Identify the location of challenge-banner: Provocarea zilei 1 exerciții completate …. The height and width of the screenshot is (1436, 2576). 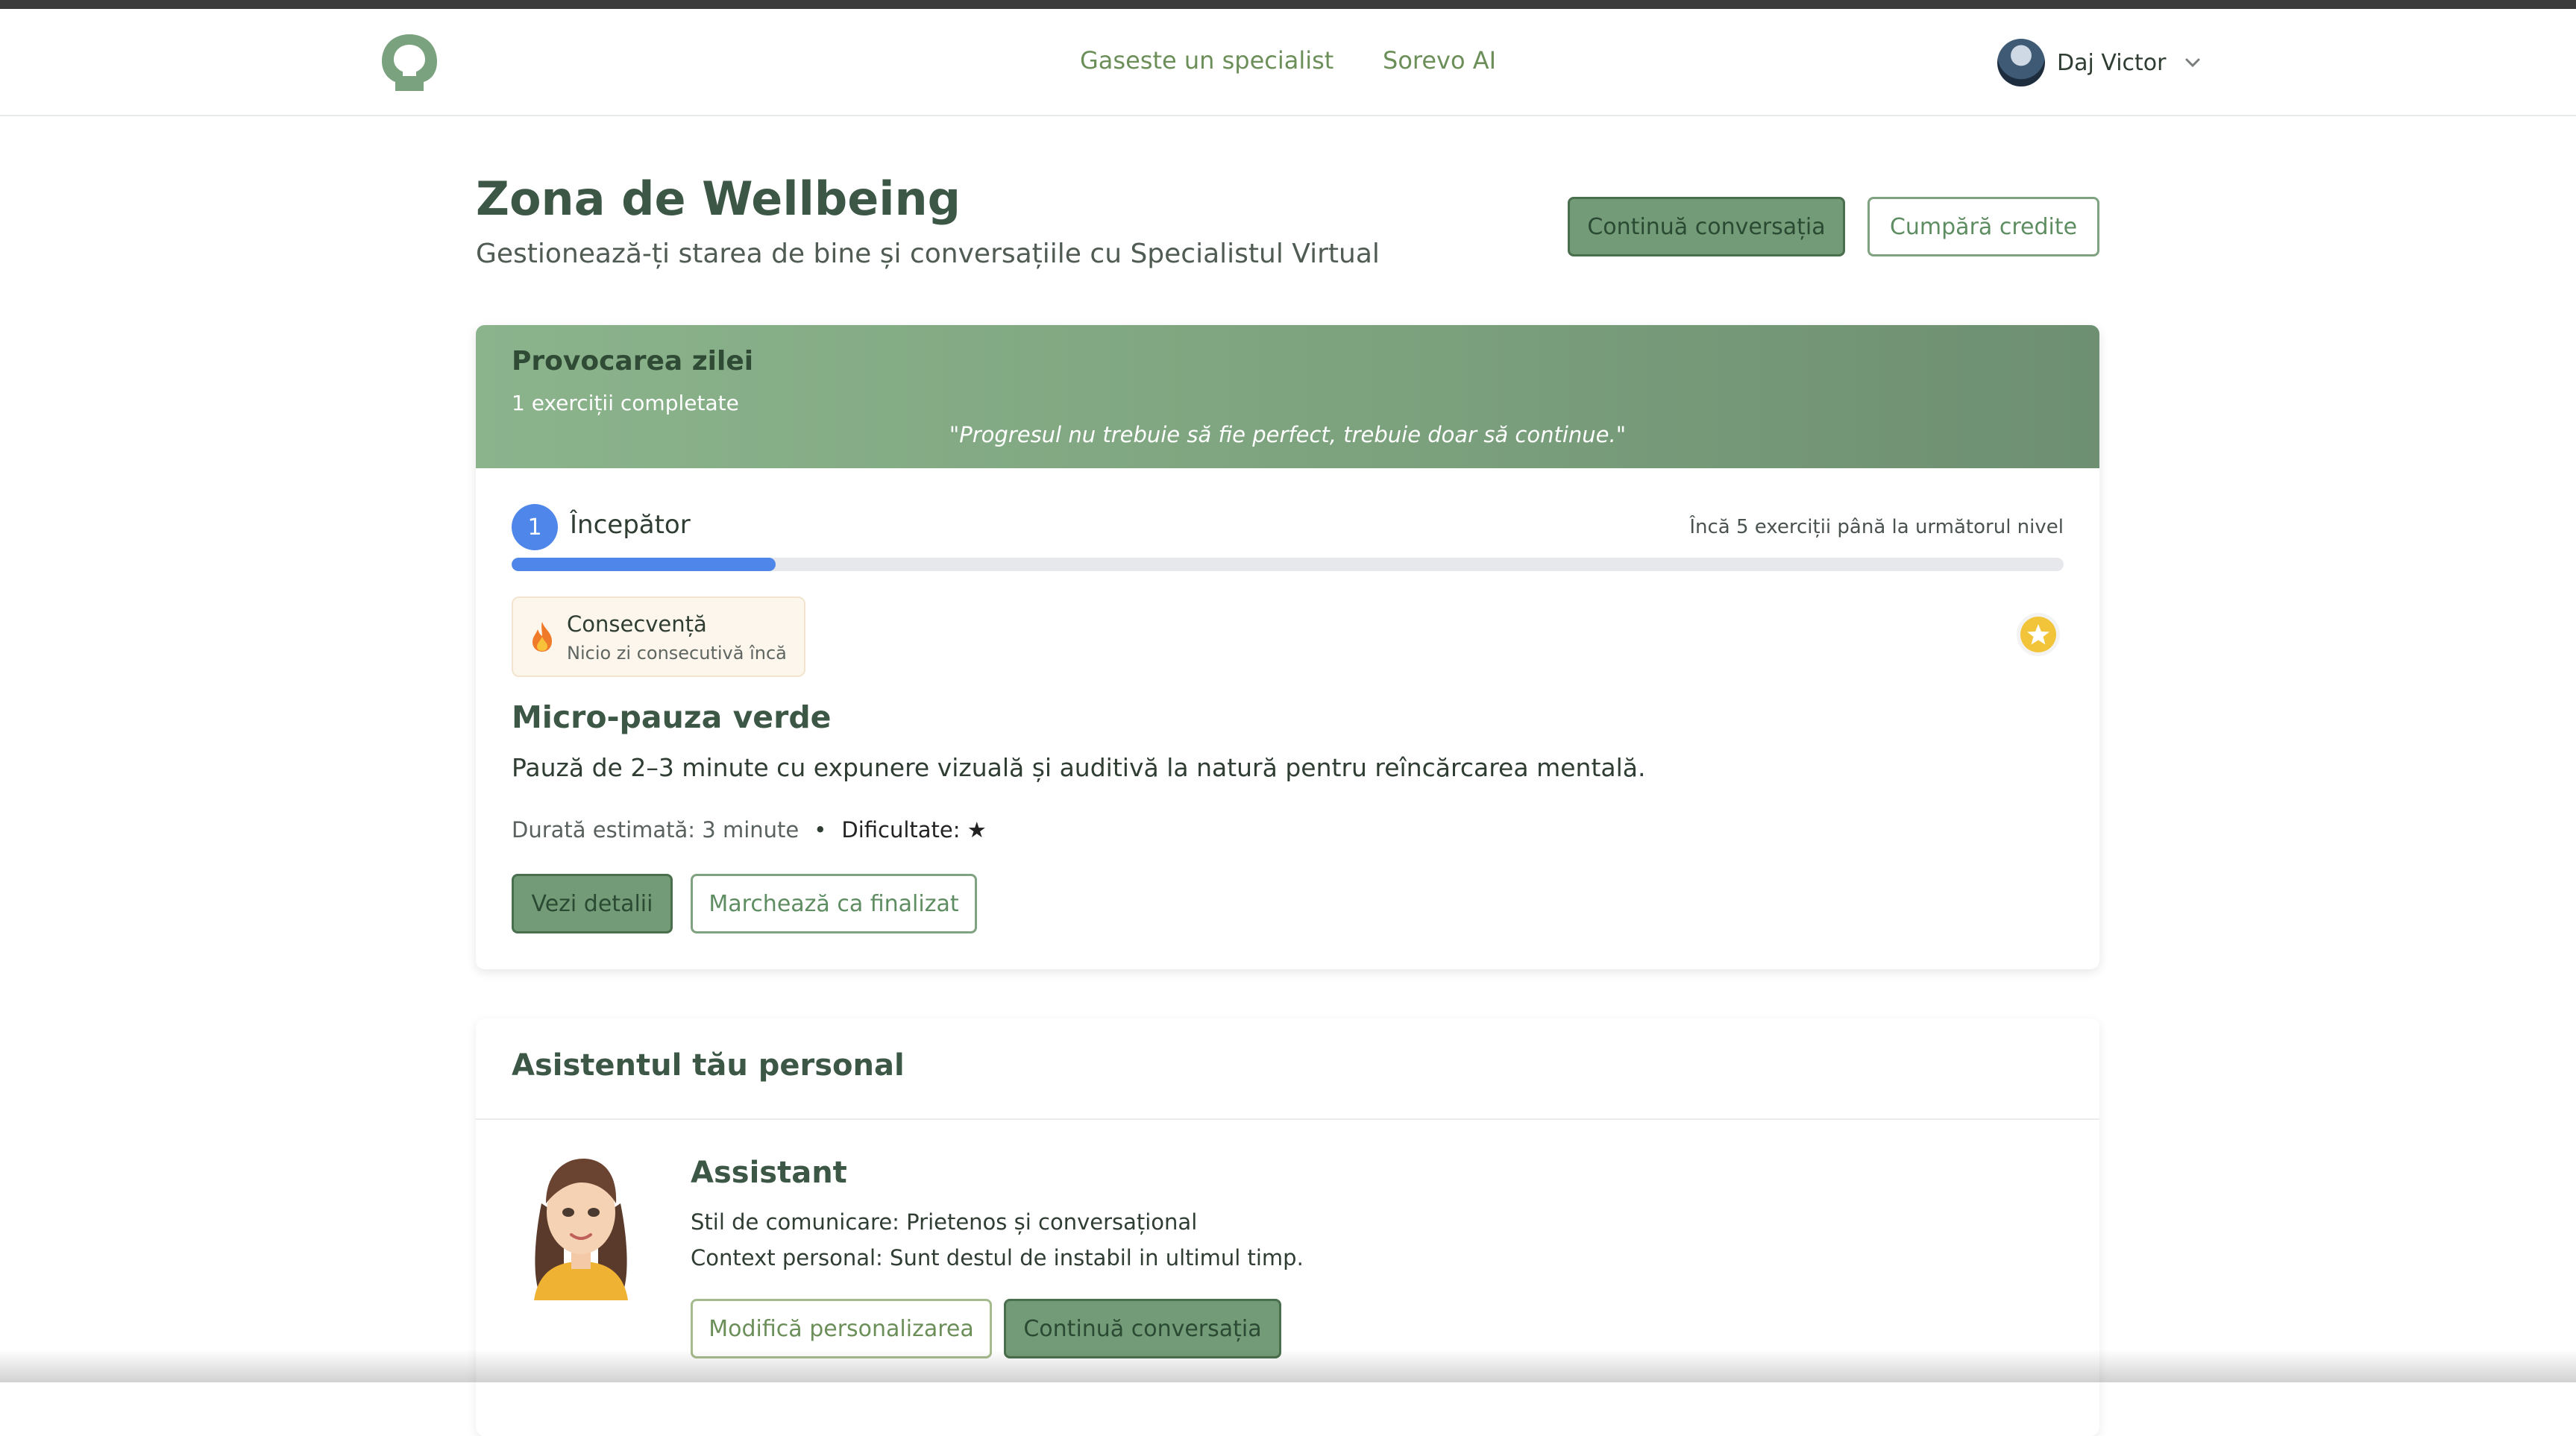
(1287, 396).